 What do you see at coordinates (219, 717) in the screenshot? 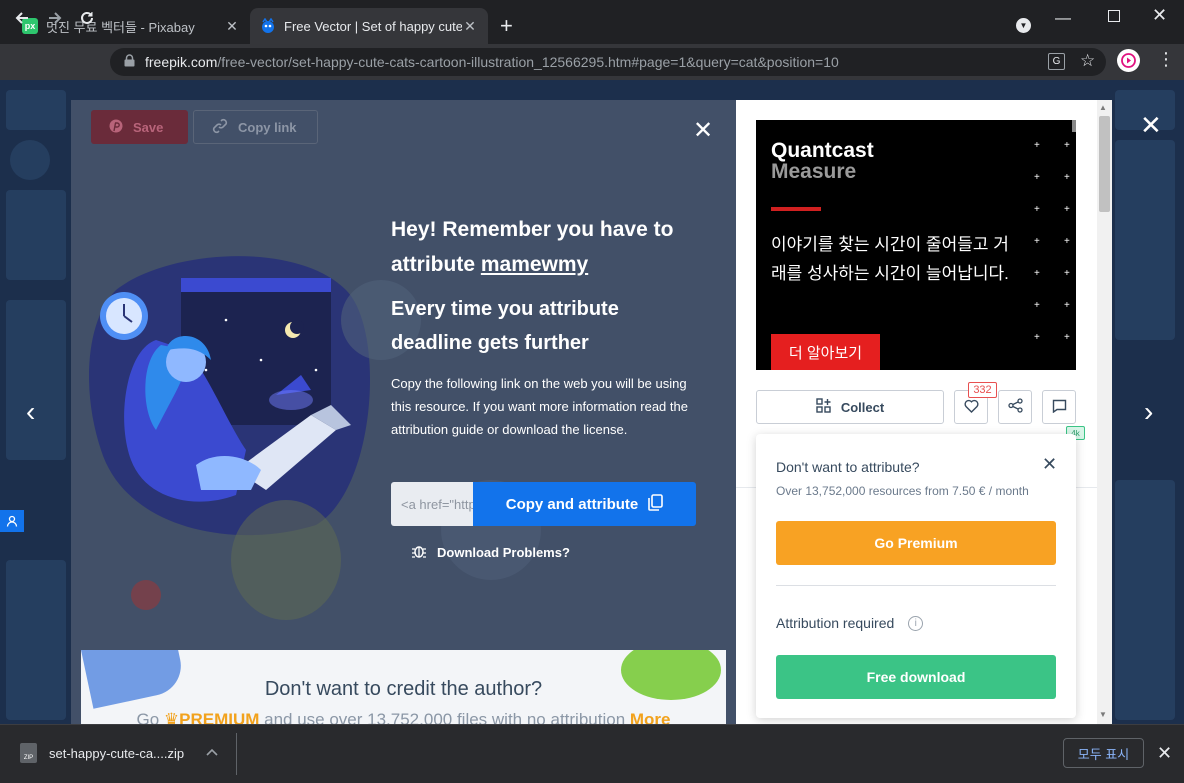
I see `banner-premium: PREMIUM` at bounding box center [219, 717].